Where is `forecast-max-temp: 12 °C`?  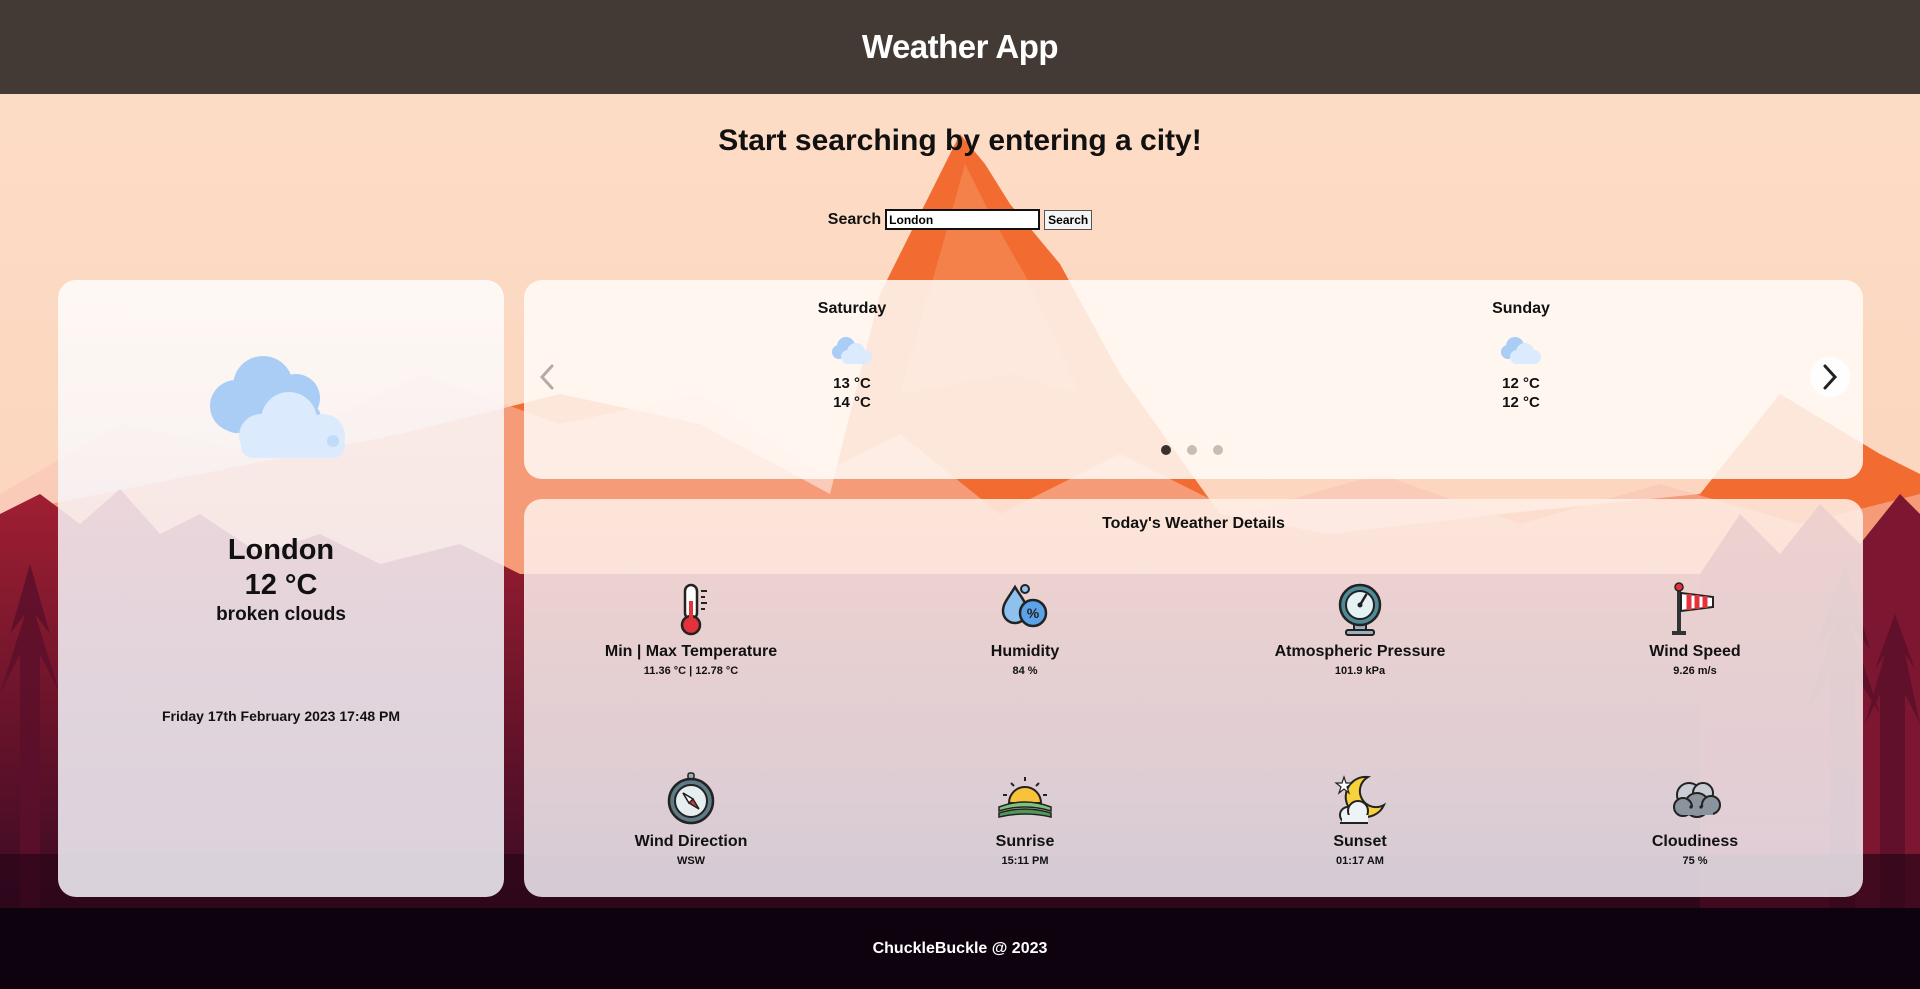
forecast-max-temp: 12 °C is located at coordinates (1521, 402).